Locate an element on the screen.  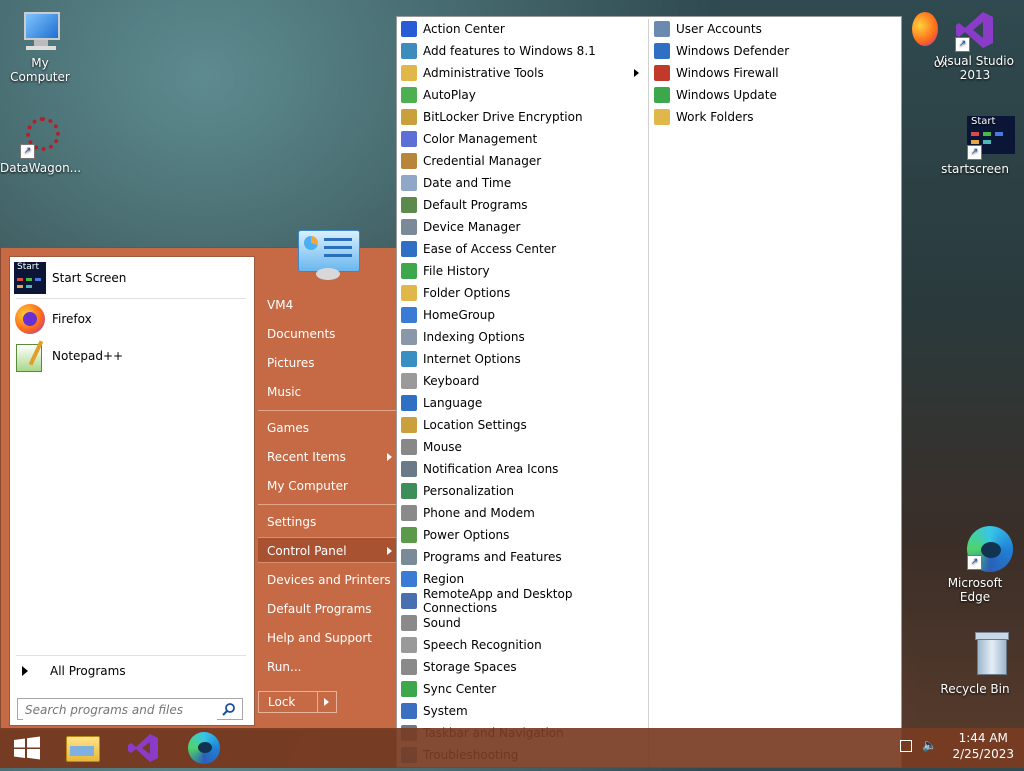
cp-item-device-manager: Device Manager is located at coordinates (523, 227).